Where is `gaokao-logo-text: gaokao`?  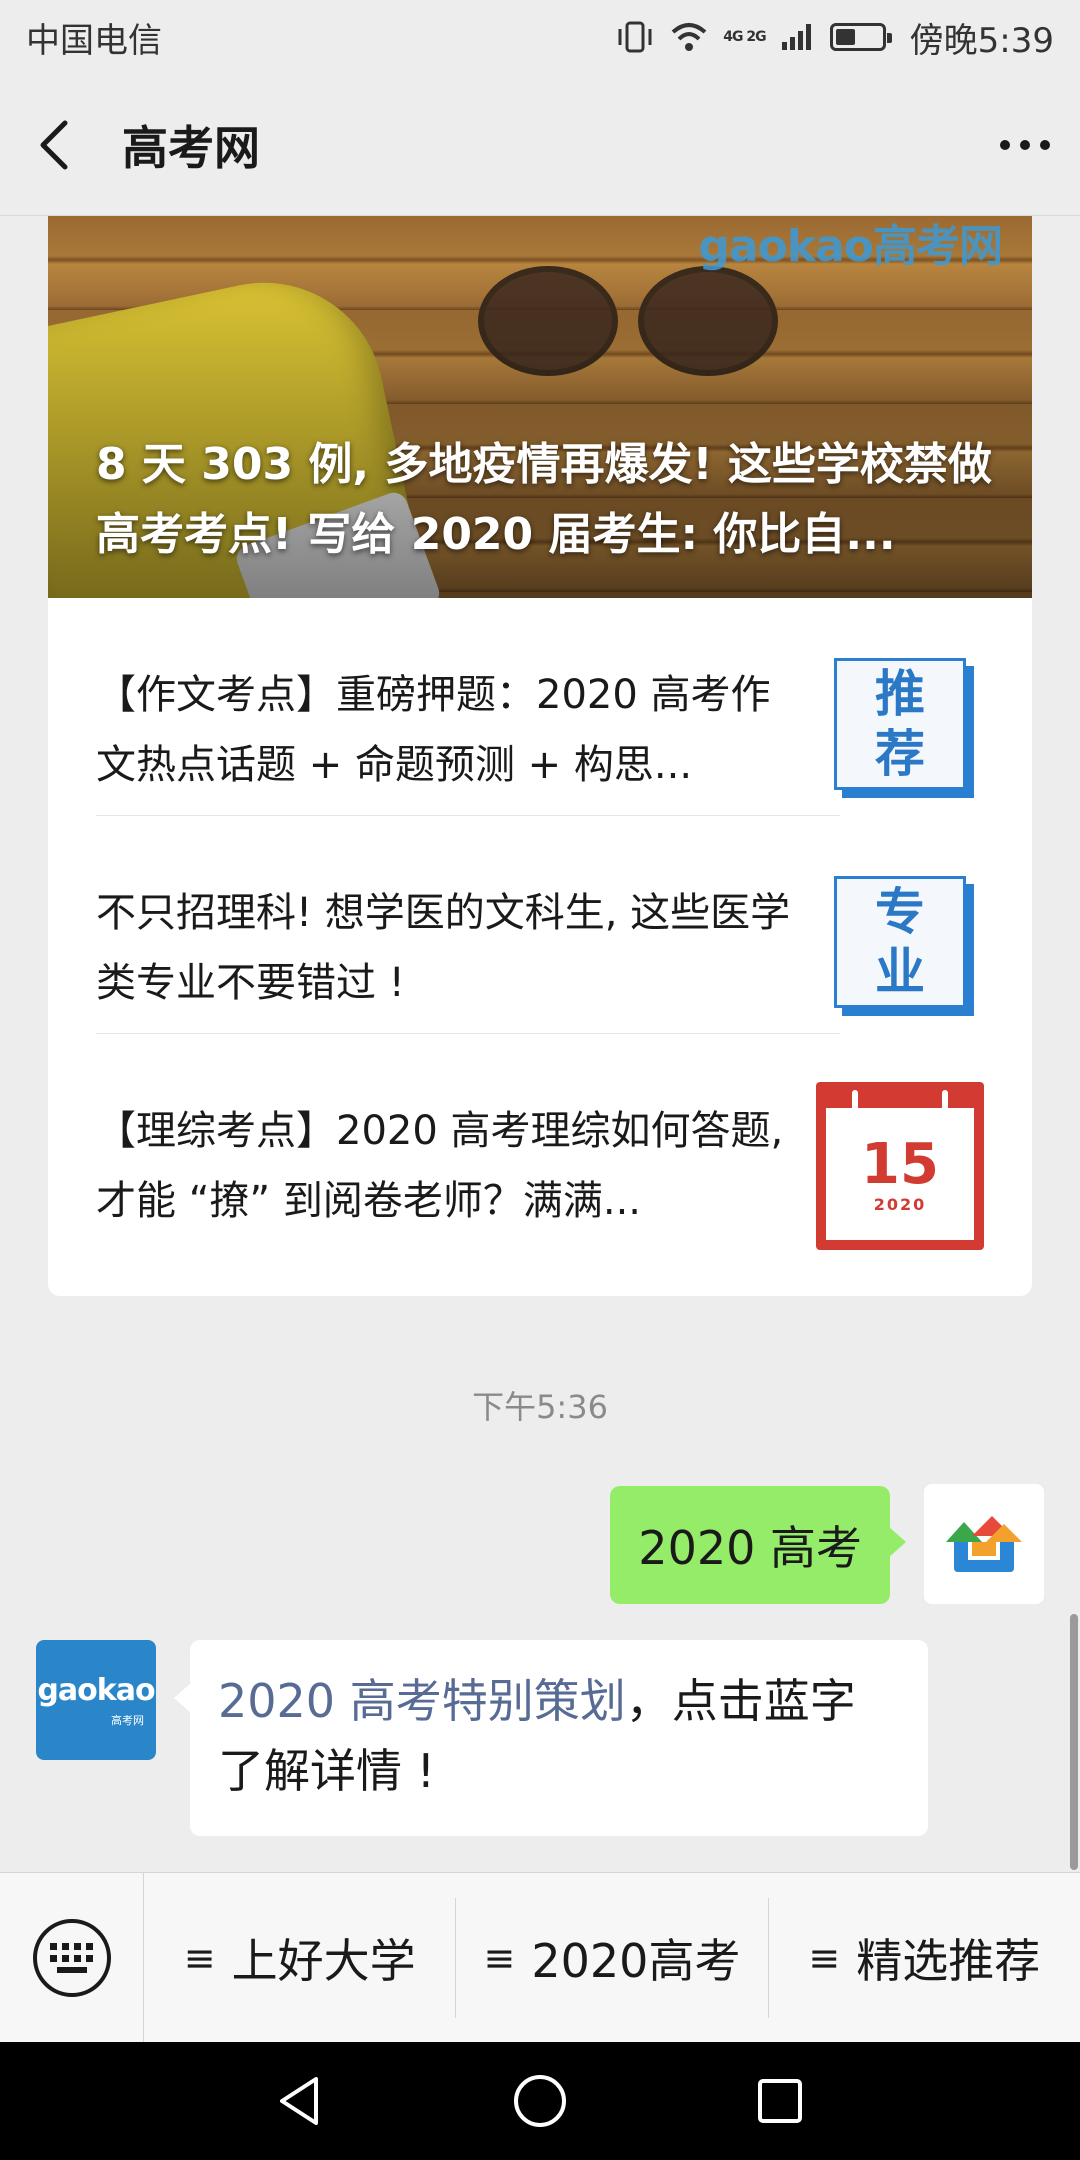
gaokao-logo-text: gaokao is located at coordinates (96, 1690).